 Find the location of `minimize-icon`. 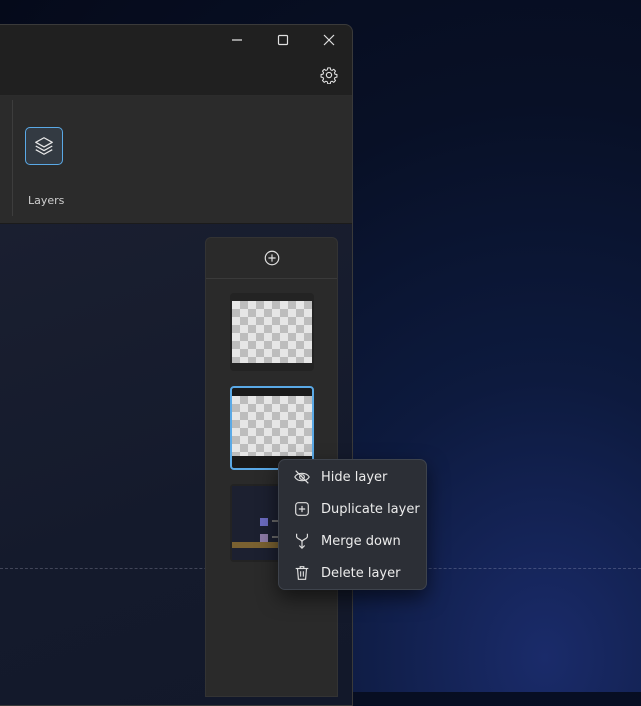

minimize-icon is located at coordinates (237, 40).